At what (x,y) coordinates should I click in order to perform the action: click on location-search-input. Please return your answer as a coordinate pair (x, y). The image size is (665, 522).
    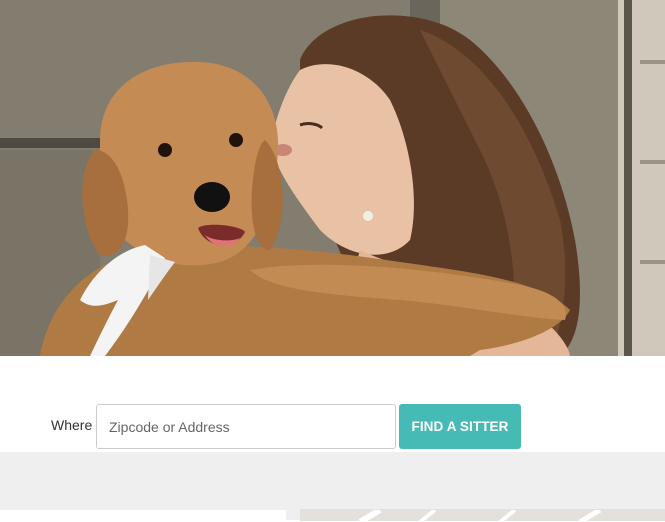
    Looking at the image, I should click on (246, 426).